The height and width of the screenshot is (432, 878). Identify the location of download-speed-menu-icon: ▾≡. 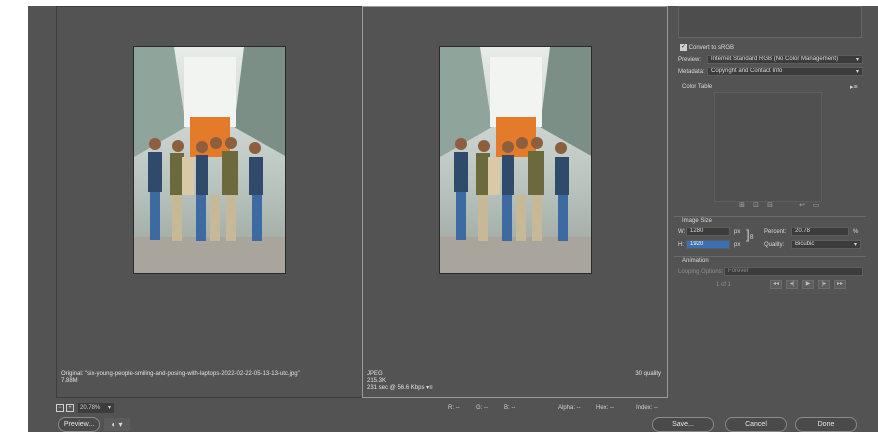
(429, 388).